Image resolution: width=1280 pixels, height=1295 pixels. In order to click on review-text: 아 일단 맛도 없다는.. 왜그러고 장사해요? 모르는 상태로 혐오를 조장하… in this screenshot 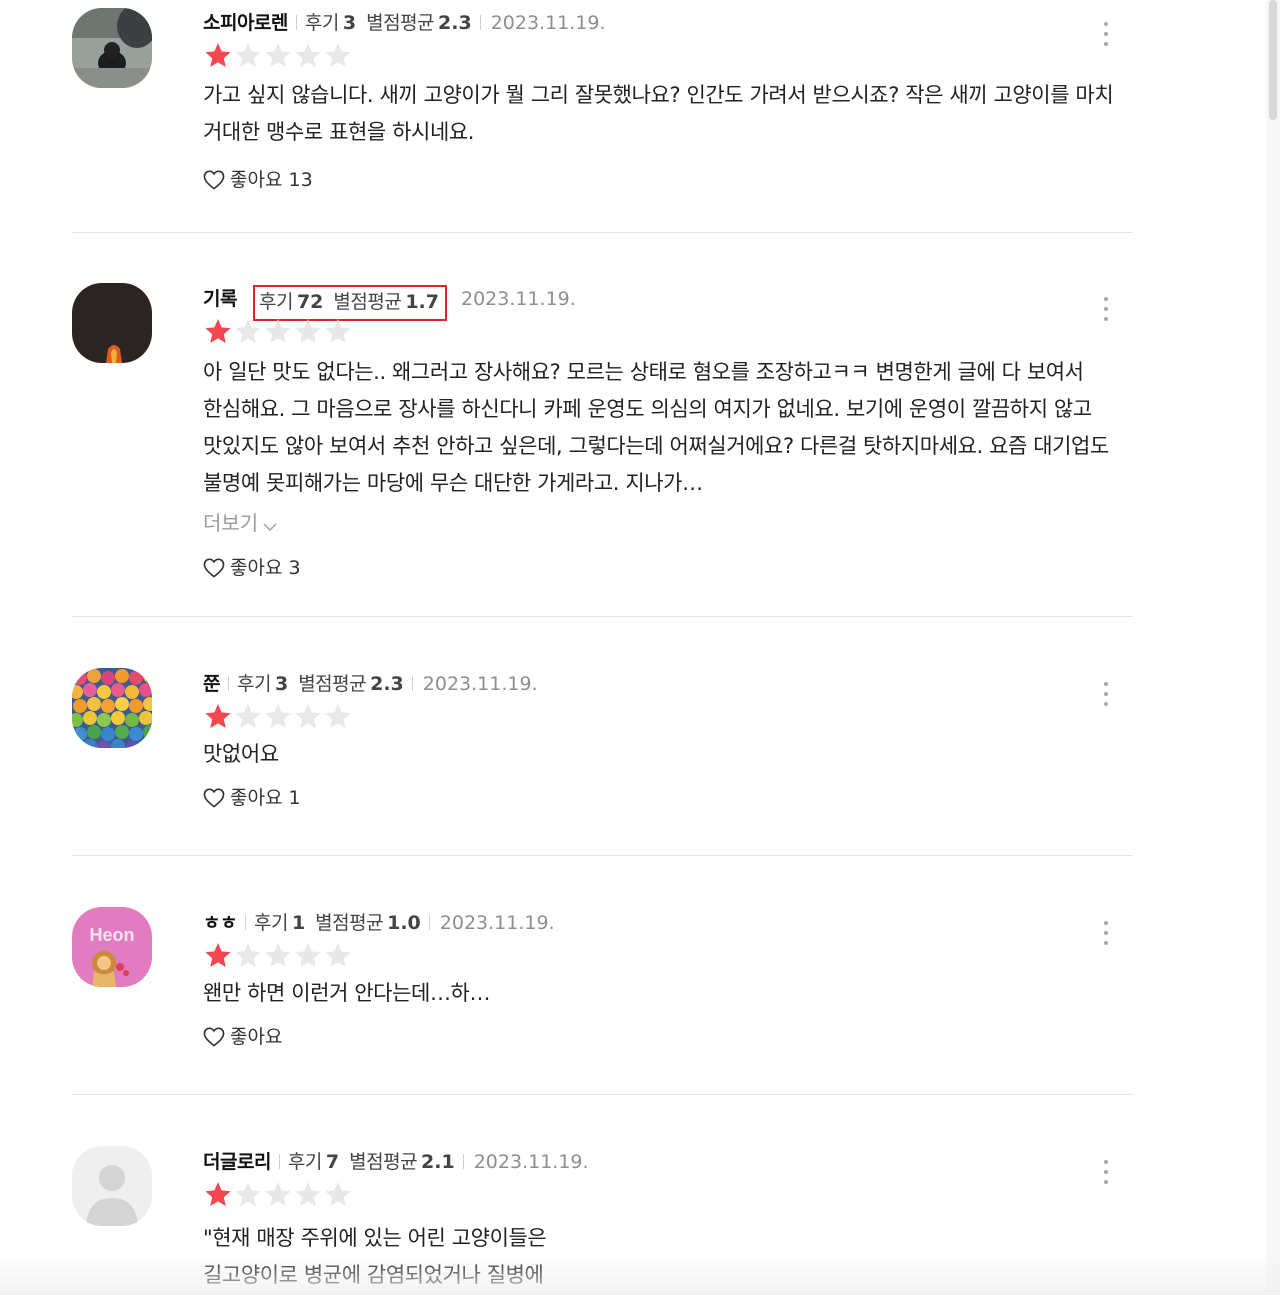, I will do `click(656, 427)`.